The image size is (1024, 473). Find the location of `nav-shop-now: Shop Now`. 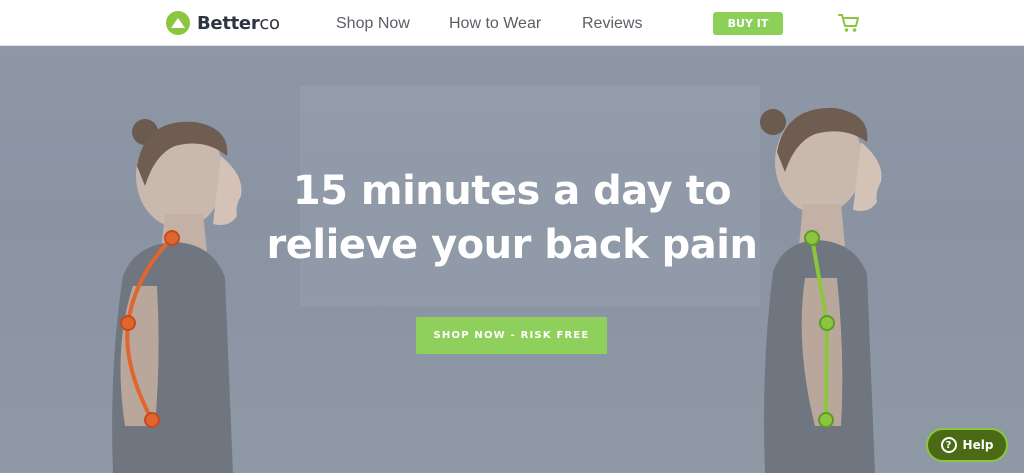

nav-shop-now: Shop Now is located at coordinates (373, 24).